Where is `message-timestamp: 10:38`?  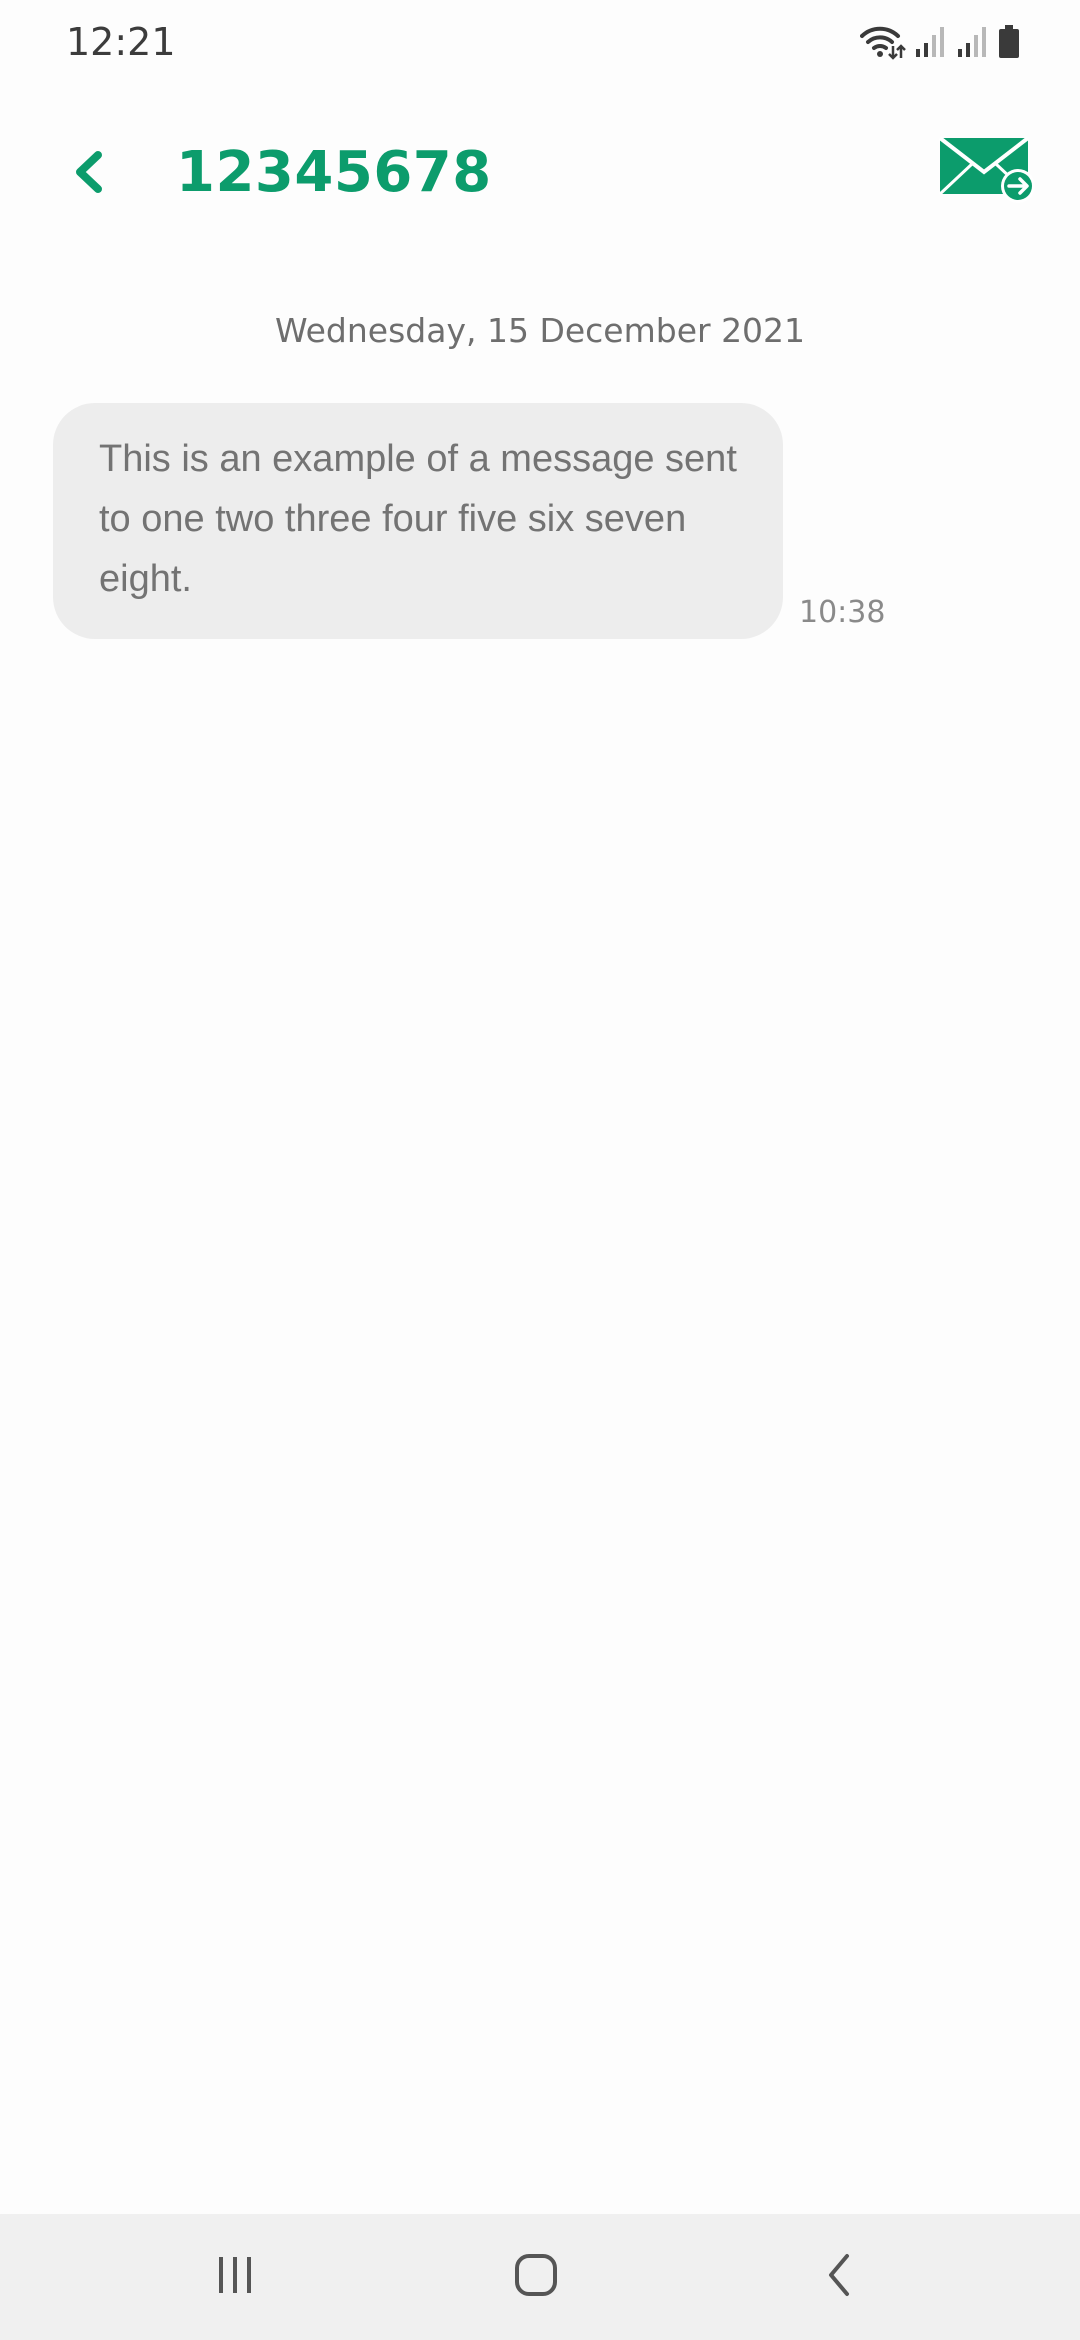
message-timestamp: 10:38 is located at coordinates (842, 612).